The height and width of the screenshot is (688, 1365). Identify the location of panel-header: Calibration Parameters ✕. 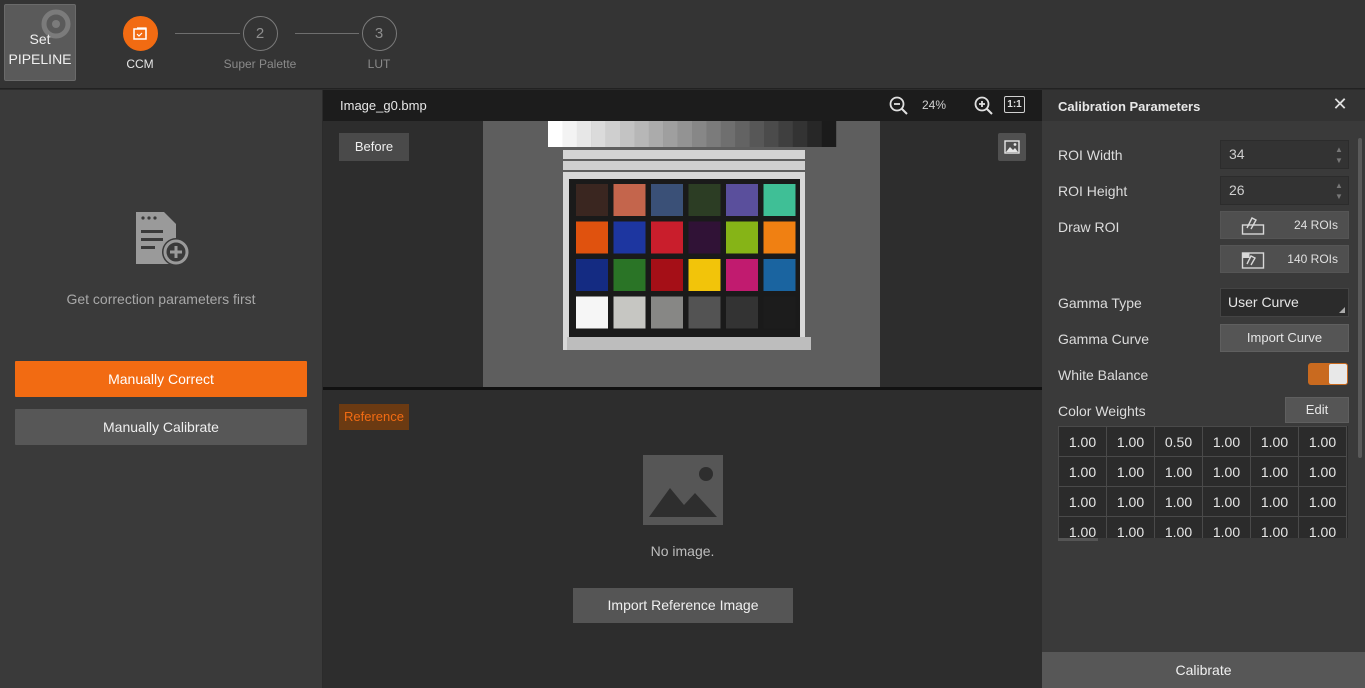
(1203, 105).